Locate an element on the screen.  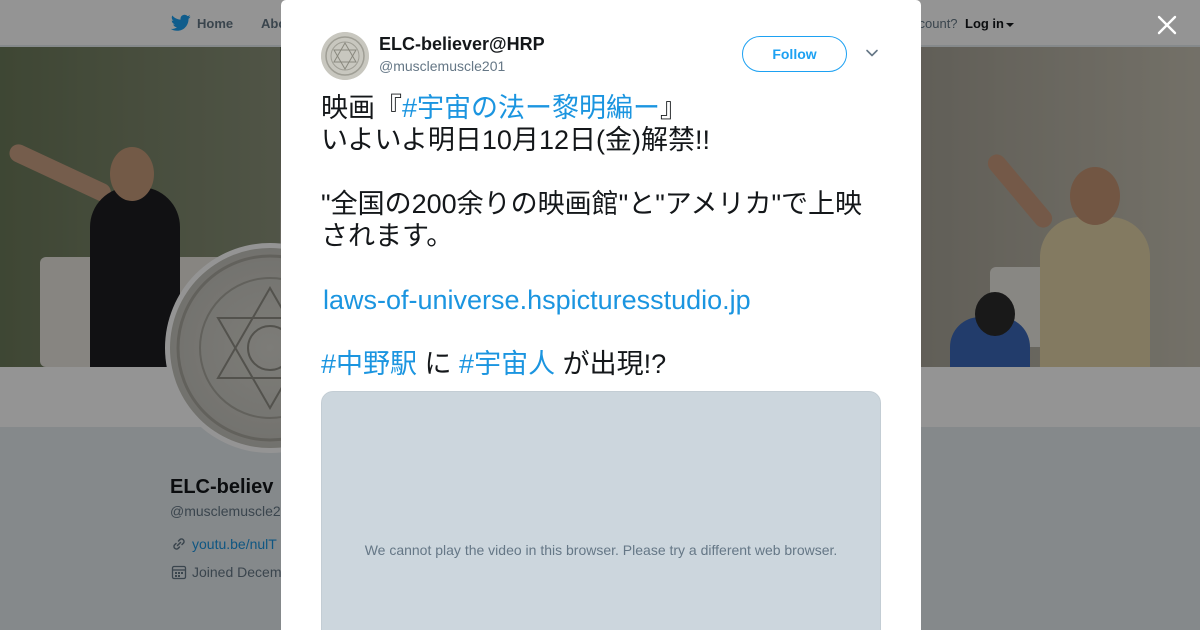
close-icon is located at coordinates (1167, 25).